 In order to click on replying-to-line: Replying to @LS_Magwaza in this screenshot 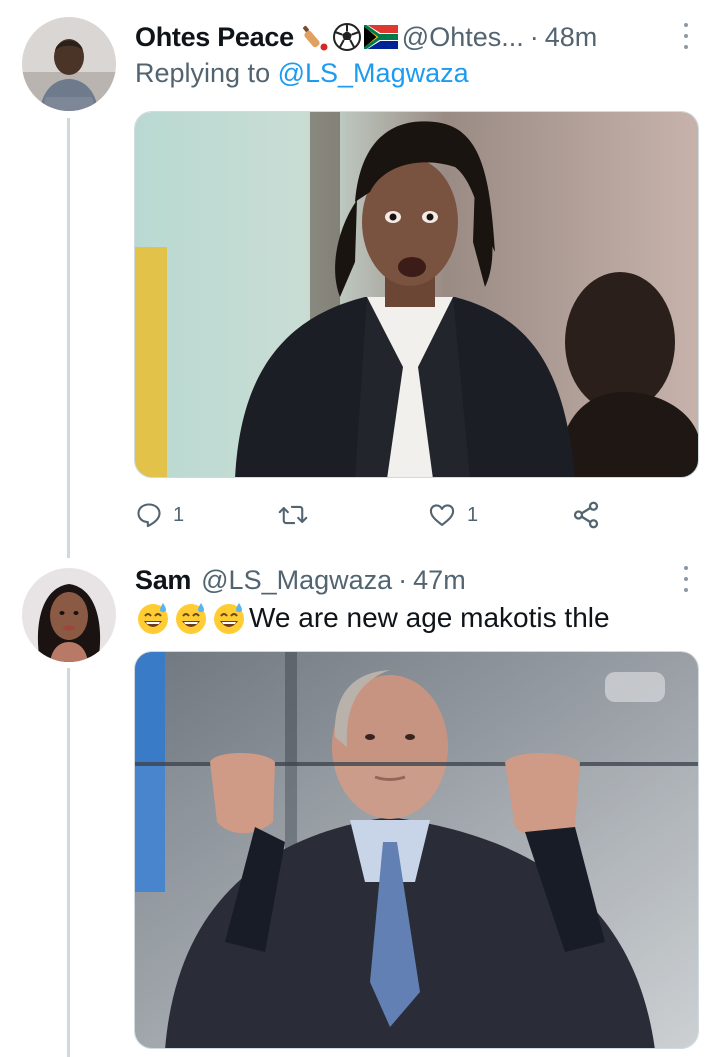, I will do `click(302, 73)`.